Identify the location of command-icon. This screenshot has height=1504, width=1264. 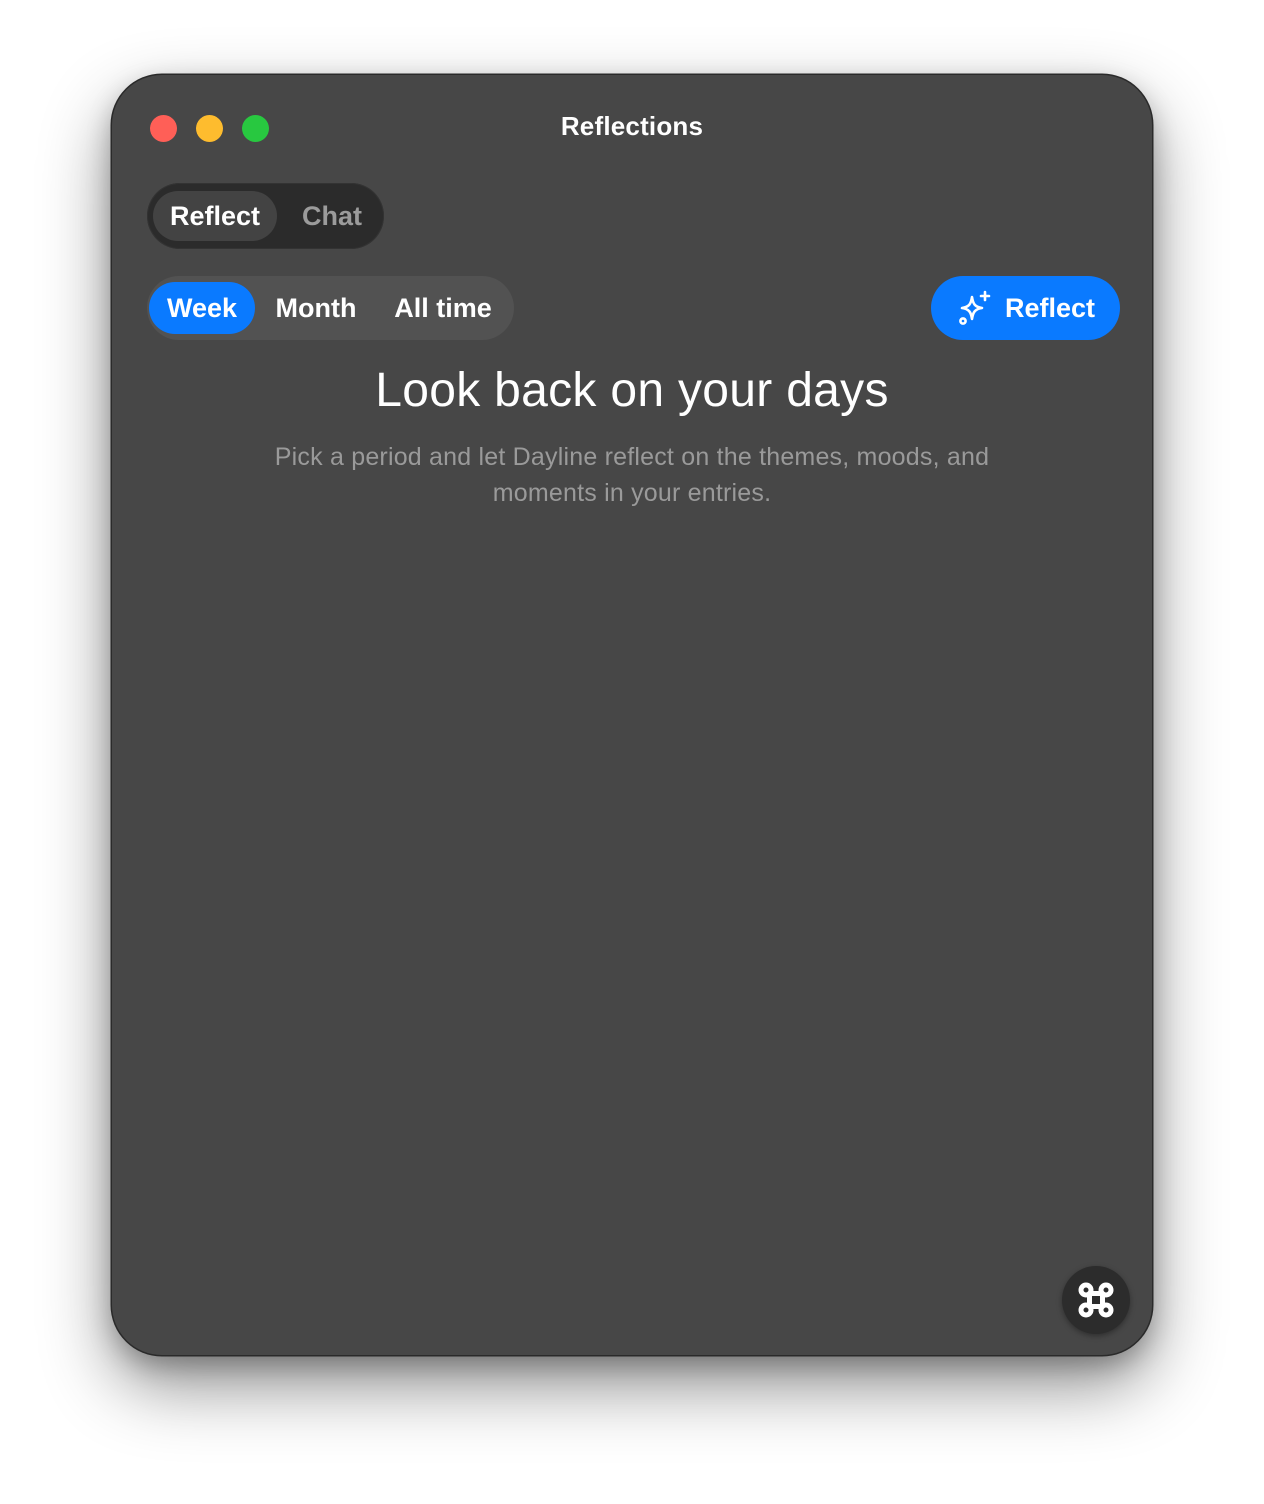
(1096, 1300).